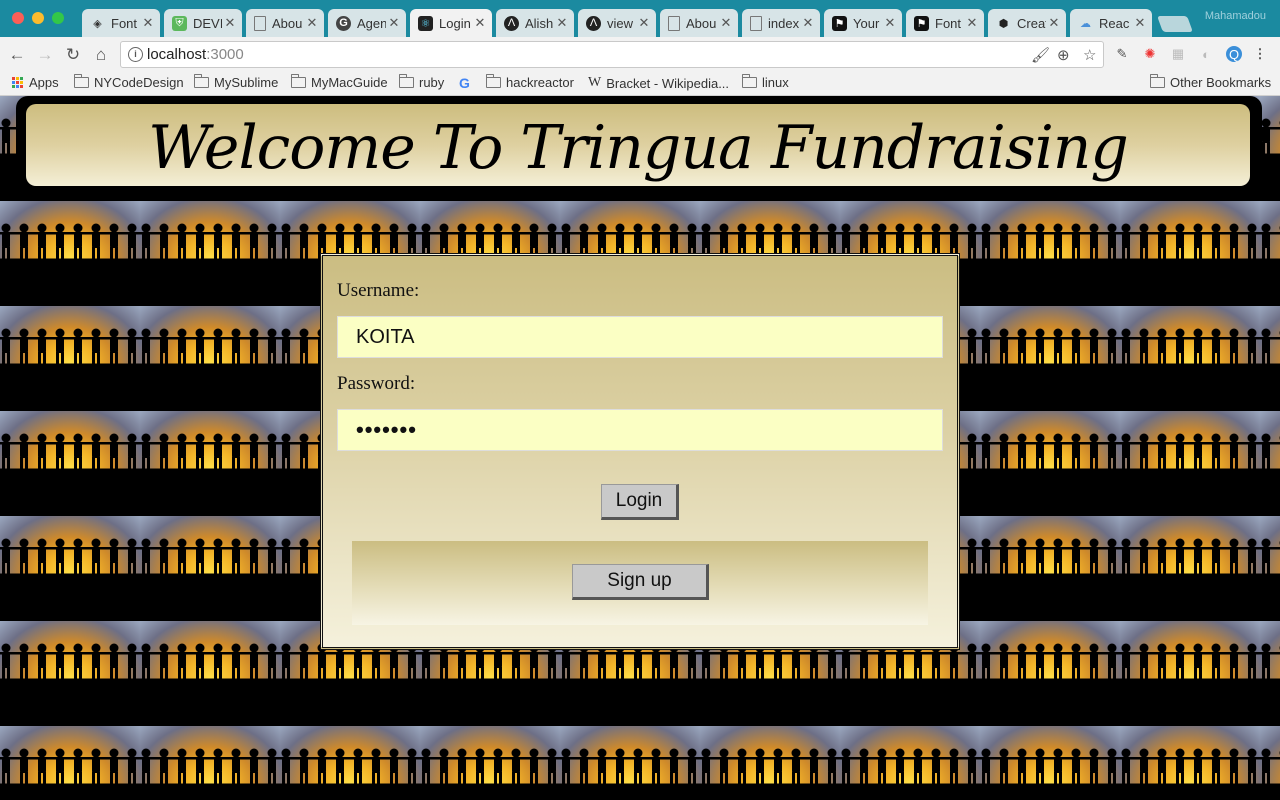 The height and width of the screenshot is (800, 1280). I want to click on apps-grid-icon, so click(17, 82).